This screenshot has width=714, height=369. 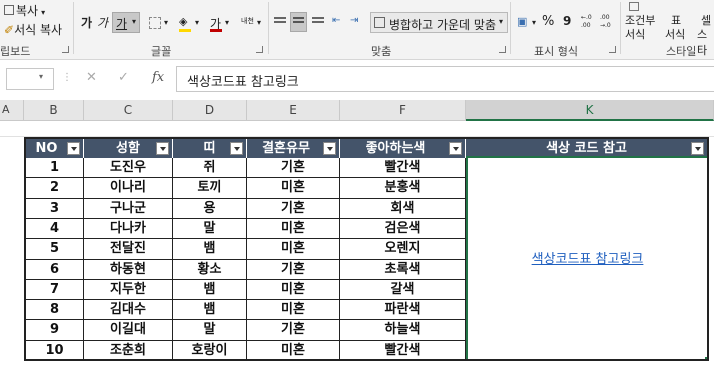 What do you see at coordinates (403, 188) in the screenshot?
I see `cell-color: 분홍색` at bounding box center [403, 188].